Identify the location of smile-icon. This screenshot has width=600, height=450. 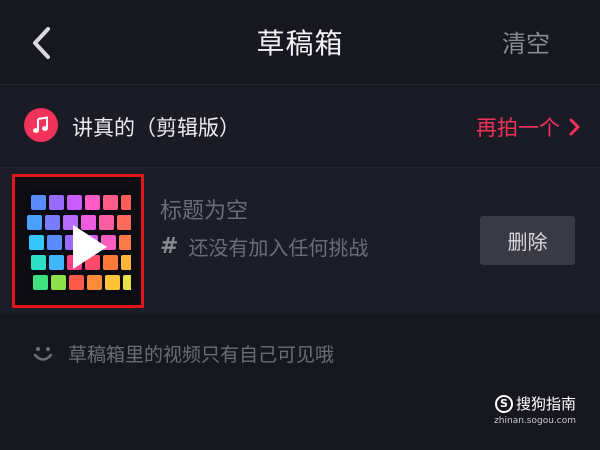
(43, 353).